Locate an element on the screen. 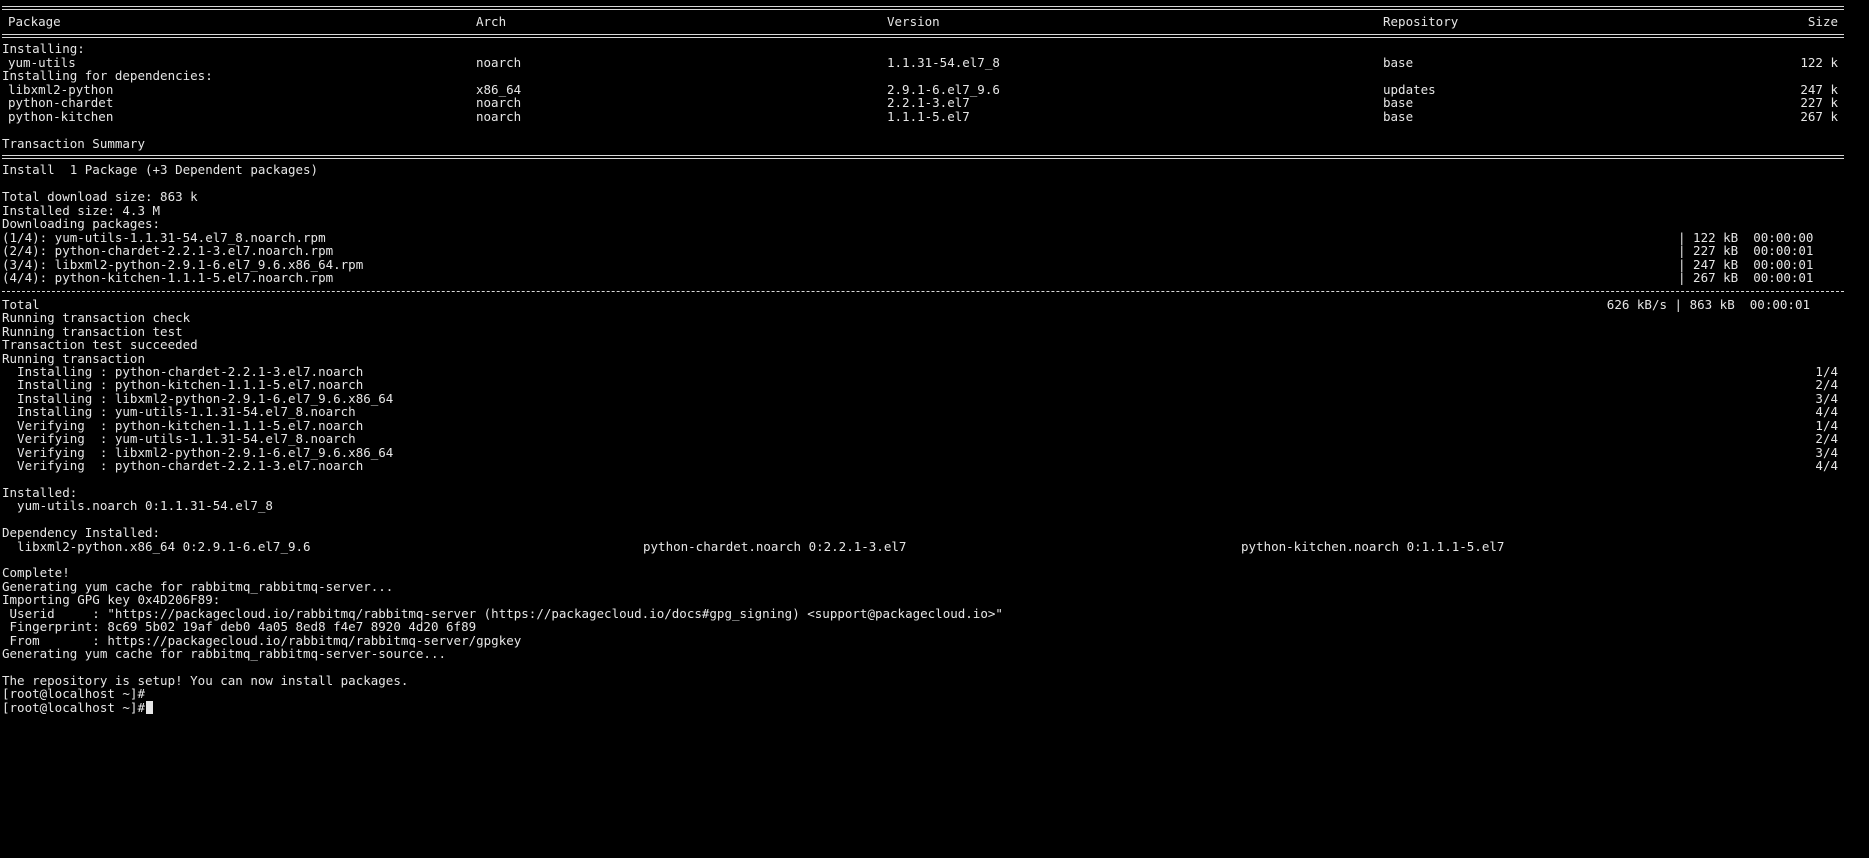  header-version: Version is located at coordinates (913, 21).